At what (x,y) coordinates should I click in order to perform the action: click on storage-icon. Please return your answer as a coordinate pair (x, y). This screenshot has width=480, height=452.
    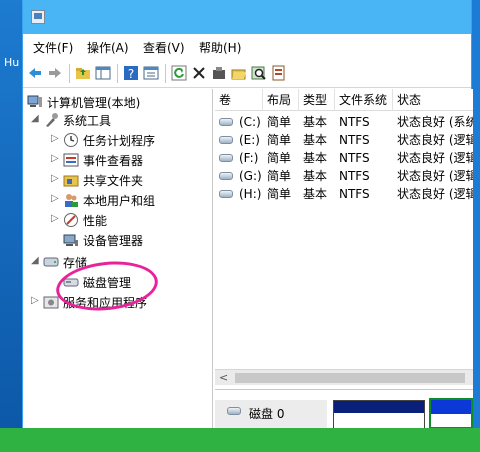
    Looking at the image, I should click on (51, 262).